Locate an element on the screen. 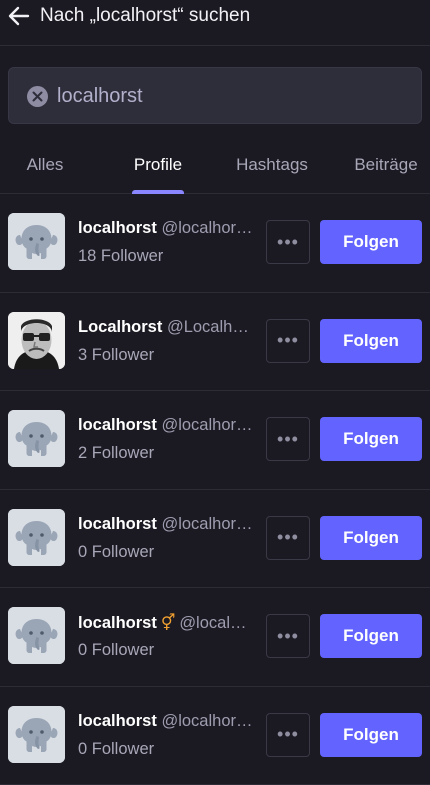 The image size is (430, 785). man-glasses-avatar-icon is located at coordinates (36, 340).